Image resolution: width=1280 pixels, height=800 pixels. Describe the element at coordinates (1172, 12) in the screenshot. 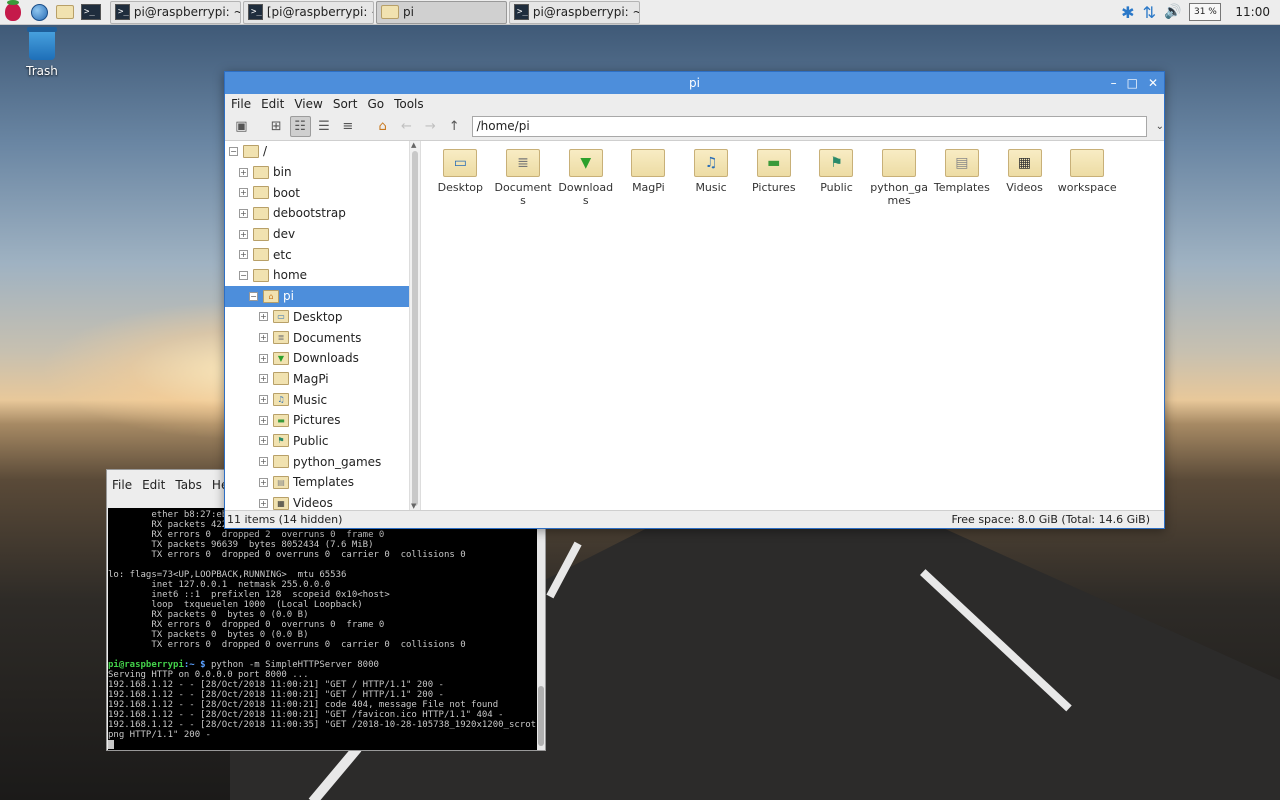

I see `volume-icon: 🔊` at that location.